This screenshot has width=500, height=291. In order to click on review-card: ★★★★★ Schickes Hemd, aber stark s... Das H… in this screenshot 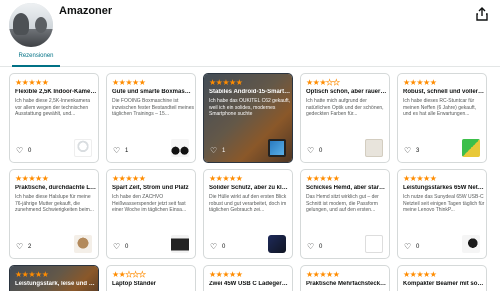, I will do `click(345, 214)`.